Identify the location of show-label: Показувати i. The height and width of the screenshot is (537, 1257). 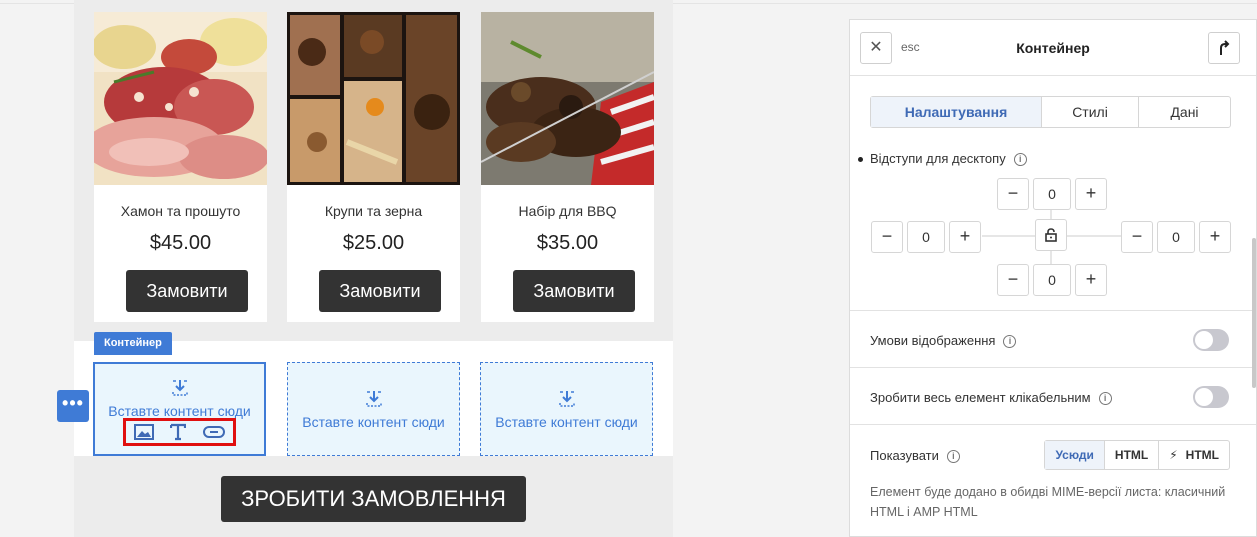
(915, 455).